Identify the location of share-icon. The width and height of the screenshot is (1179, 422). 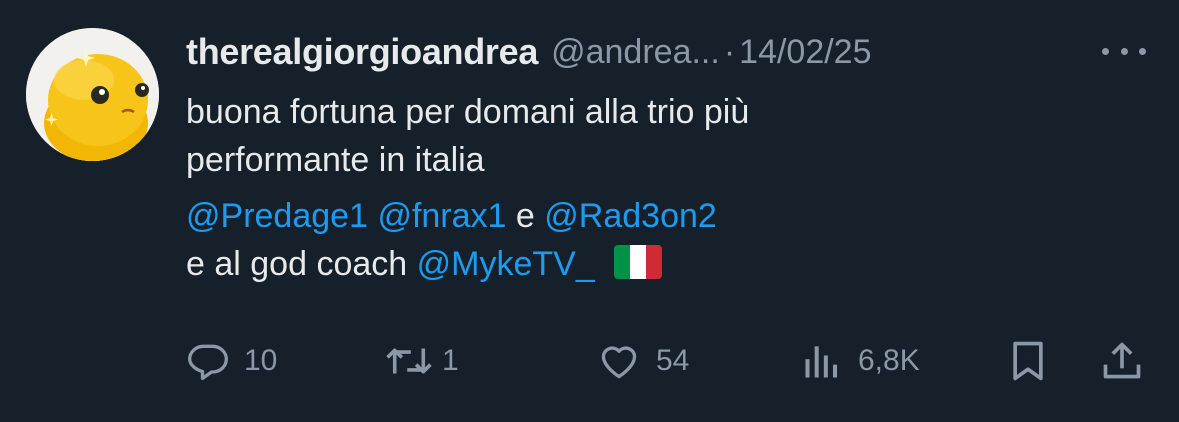
(1122, 360).